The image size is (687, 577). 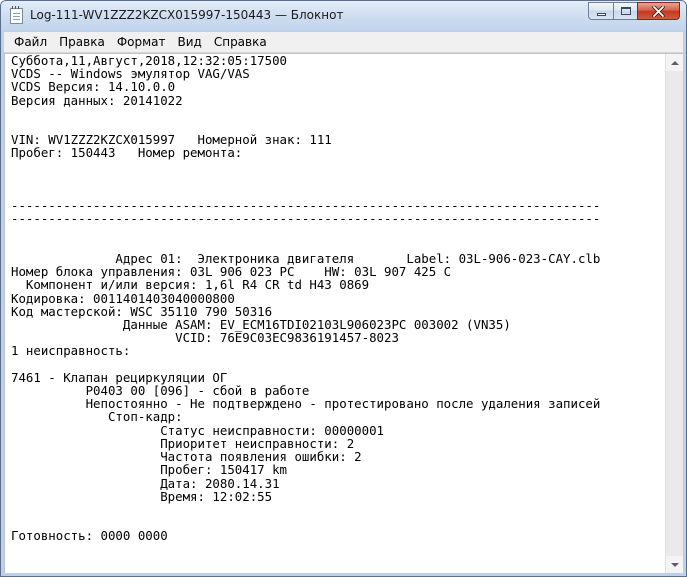 I want to click on close-button, so click(x=658, y=11).